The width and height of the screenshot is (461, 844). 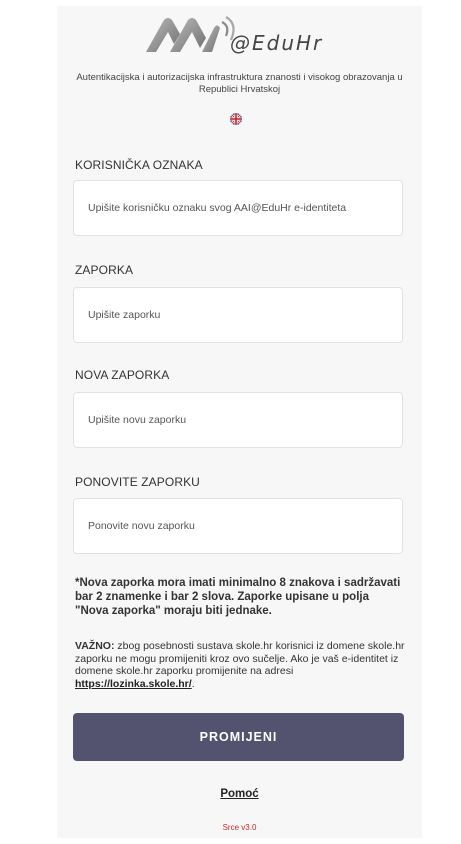 What do you see at coordinates (137, 482) in the screenshot?
I see `repeat-password-label: PONOVITE ZAPORKU` at bounding box center [137, 482].